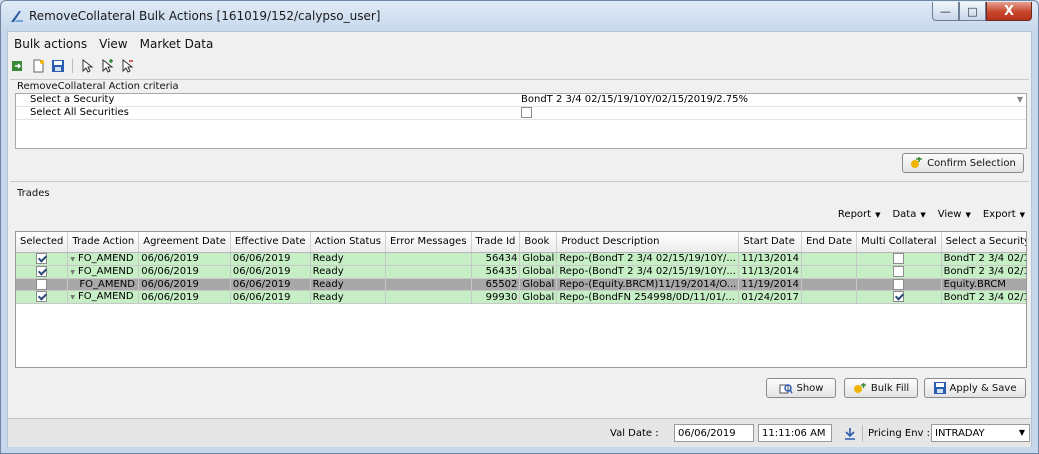 The image size is (1039, 454). Describe the element at coordinates (87, 66) in the screenshot. I see `pointer-icon` at that location.